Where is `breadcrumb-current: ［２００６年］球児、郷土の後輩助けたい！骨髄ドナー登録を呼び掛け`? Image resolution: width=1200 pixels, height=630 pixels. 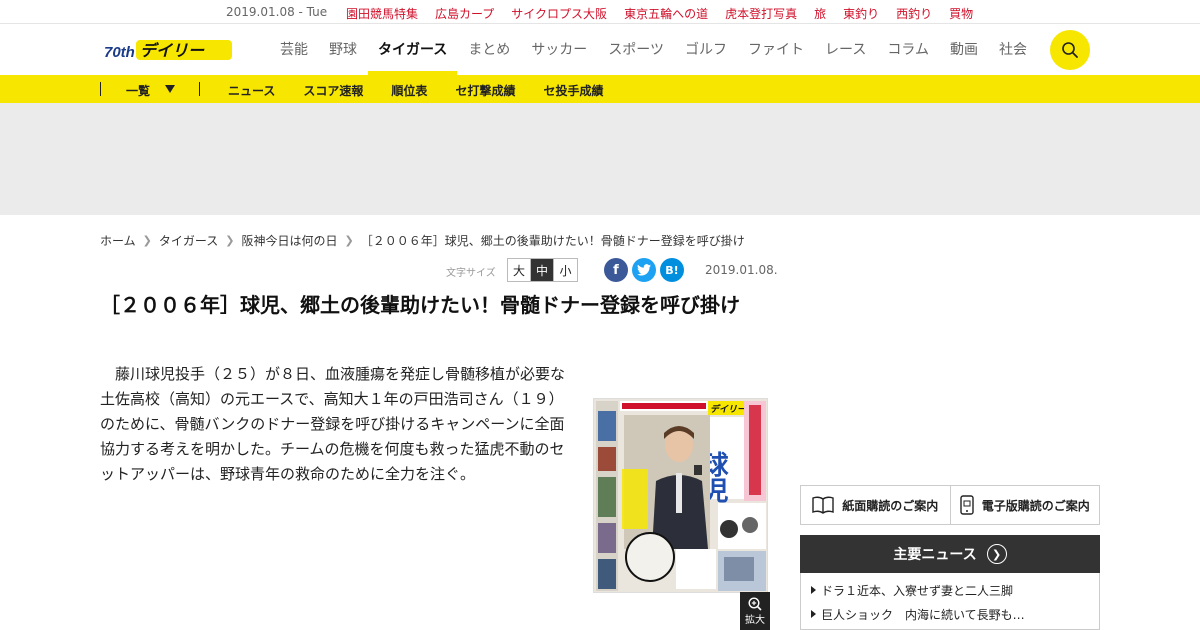
breadcrumb-current: ［２００６年］球児、郷土の後輩助けたい！骨髄ドナー登録を呼び掛け is located at coordinates (552, 241).